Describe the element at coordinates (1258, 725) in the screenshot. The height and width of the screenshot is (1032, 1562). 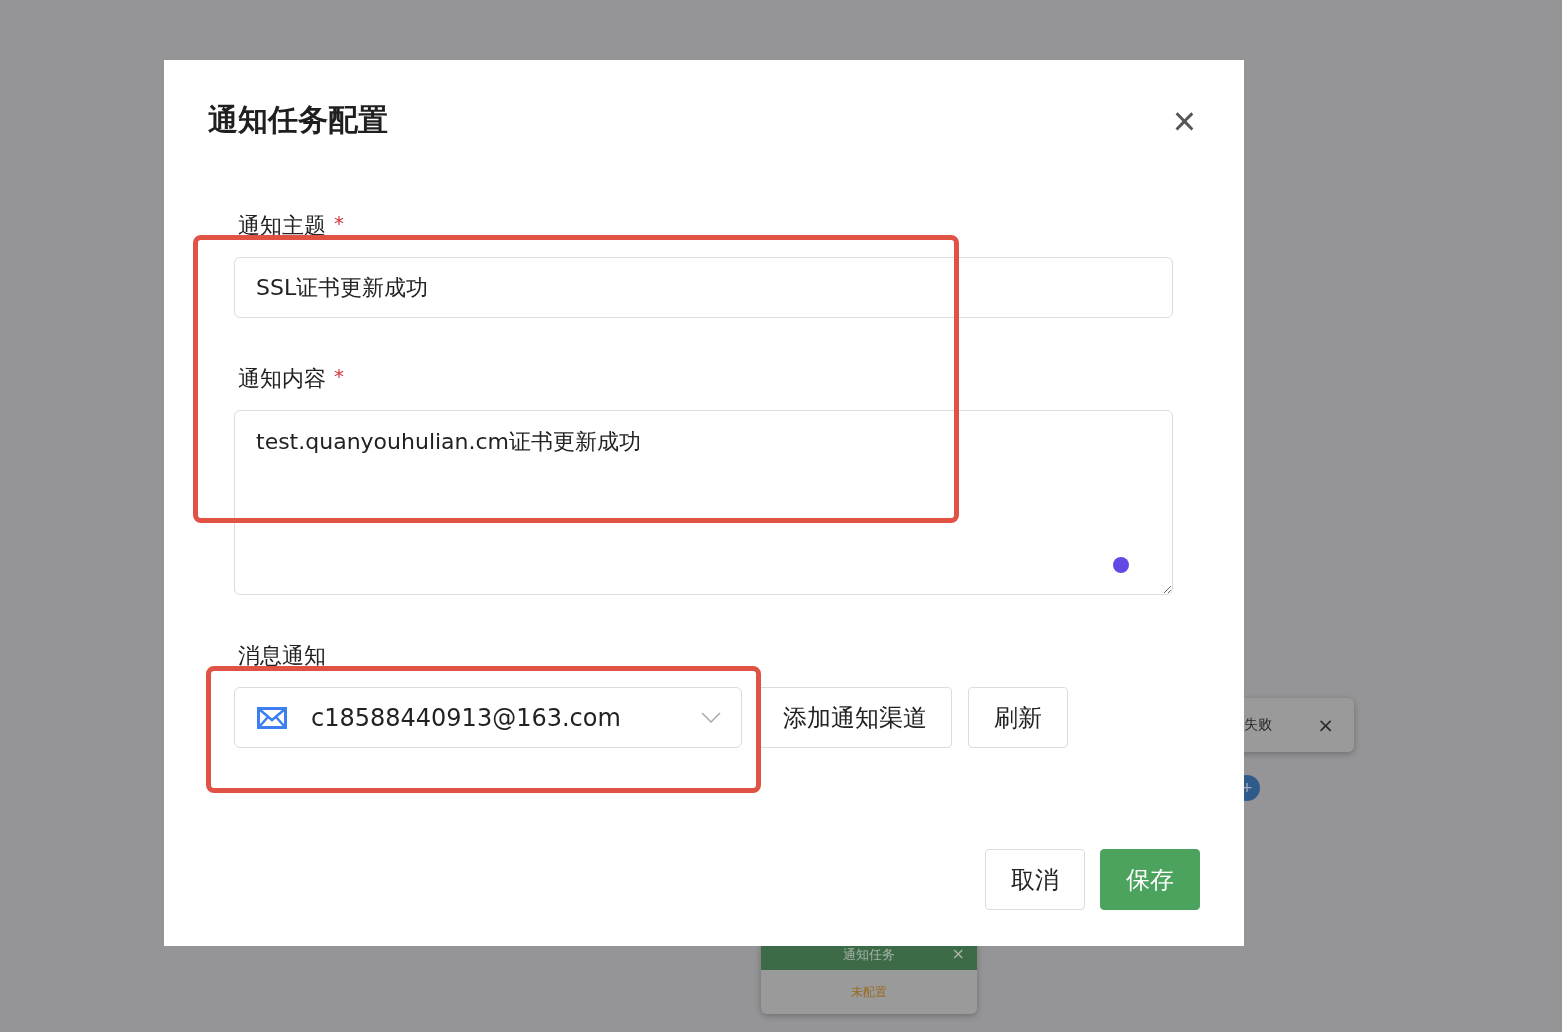
I see `node-label: 失败` at that location.